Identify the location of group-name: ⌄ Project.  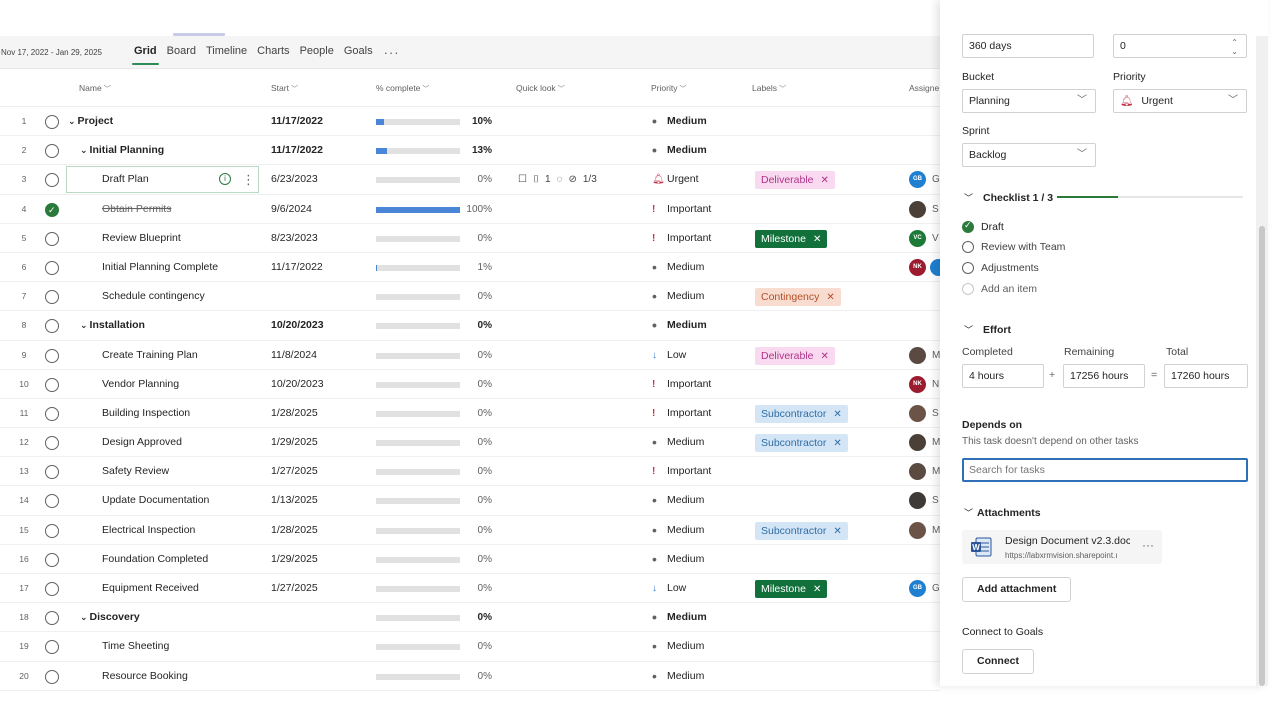
(90, 121).